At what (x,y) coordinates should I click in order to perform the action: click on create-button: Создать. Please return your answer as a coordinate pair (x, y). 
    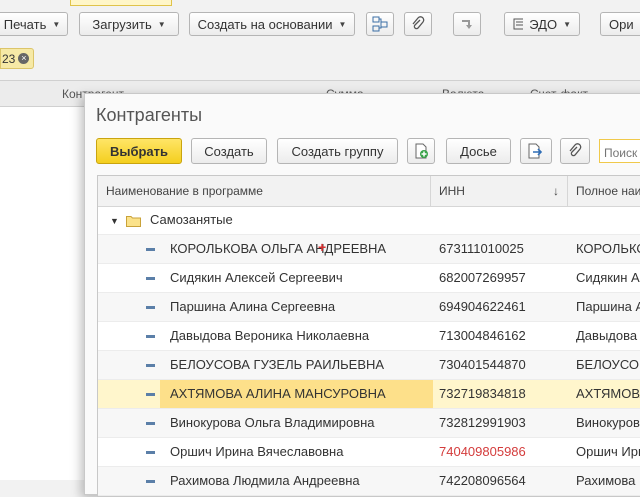
    Looking at the image, I should click on (229, 151).